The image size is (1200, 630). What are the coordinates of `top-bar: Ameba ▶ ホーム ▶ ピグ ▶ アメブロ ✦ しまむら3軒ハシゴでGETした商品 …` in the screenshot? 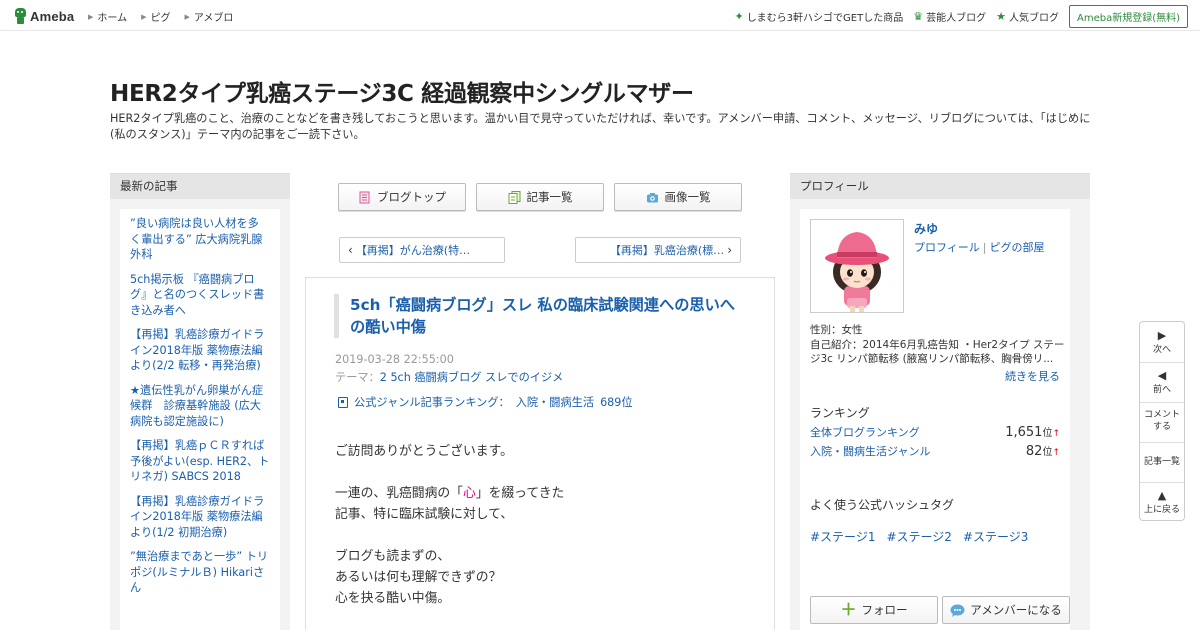 It's located at (600, 15).